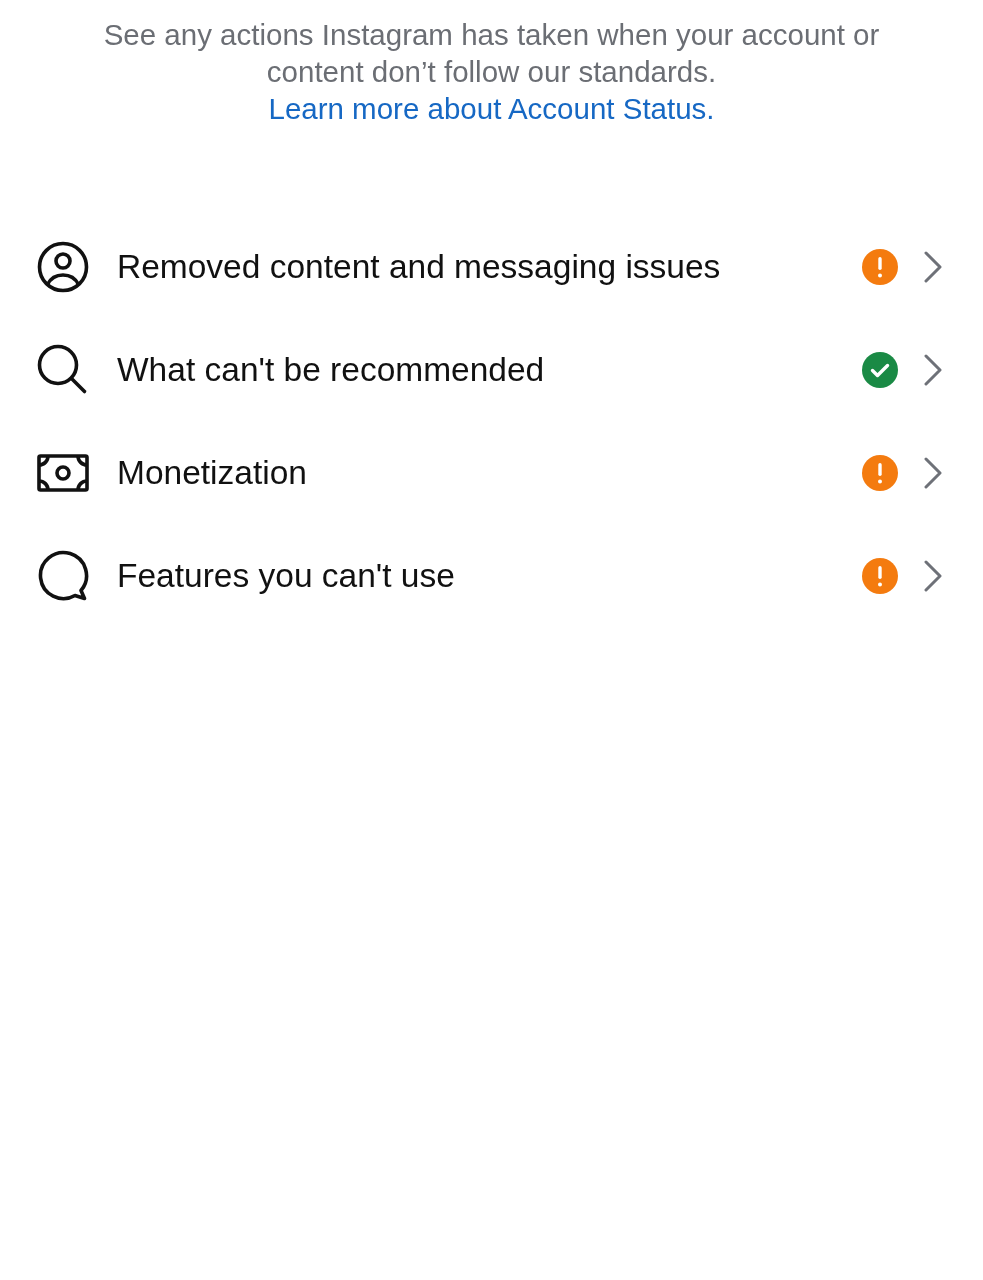 This screenshot has width=983, height=1280. What do you see at coordinates (63, 369) in the screenshot?
I see `search-icon` at bounding box center [63, 369].